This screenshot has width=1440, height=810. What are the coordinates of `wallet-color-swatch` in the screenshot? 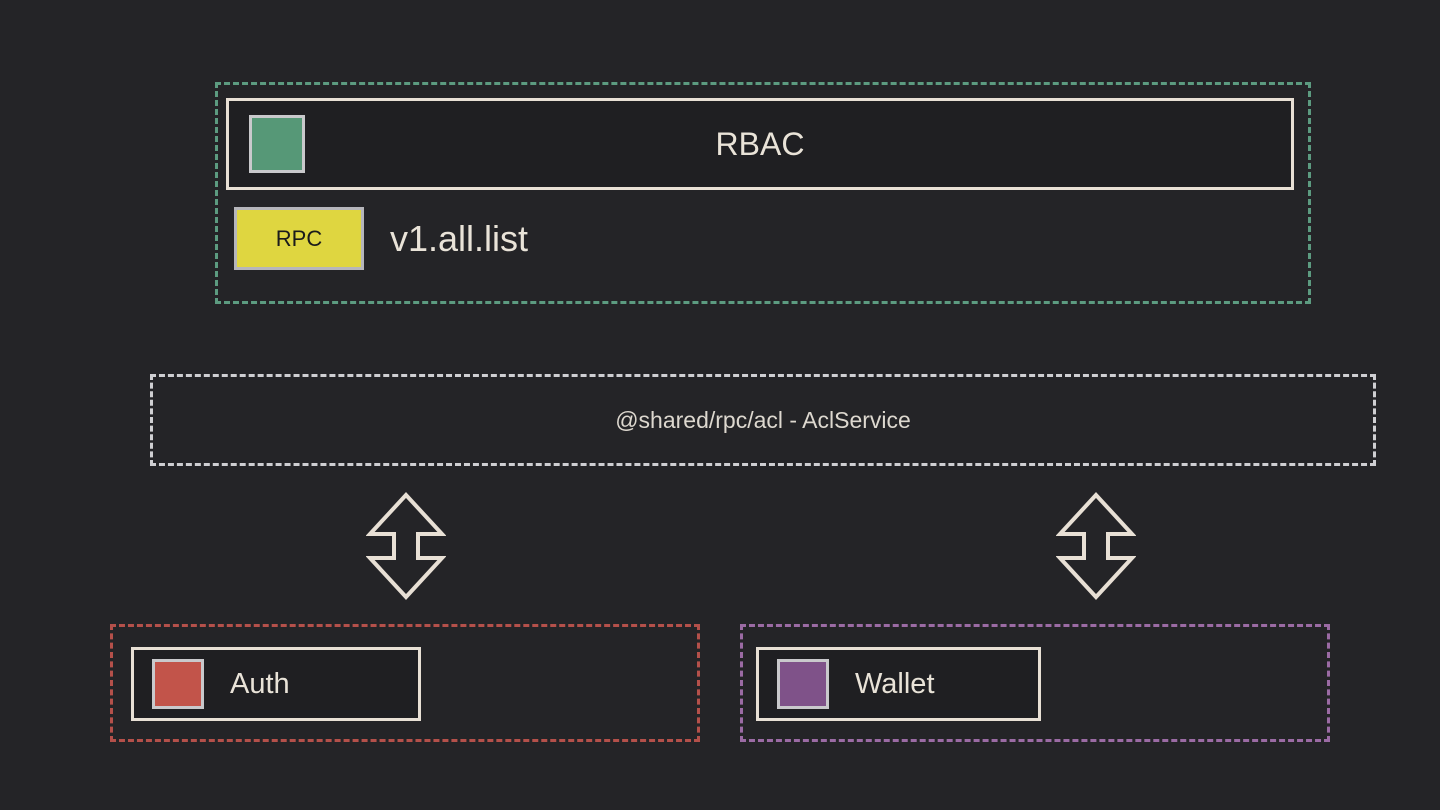 It's located at (803, 684).